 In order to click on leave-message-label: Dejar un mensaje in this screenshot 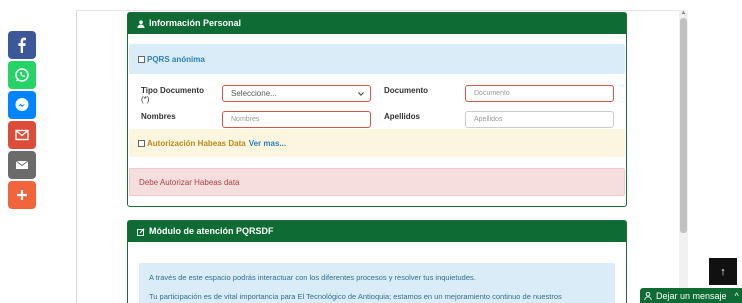, I will do `click(691, 295)`.